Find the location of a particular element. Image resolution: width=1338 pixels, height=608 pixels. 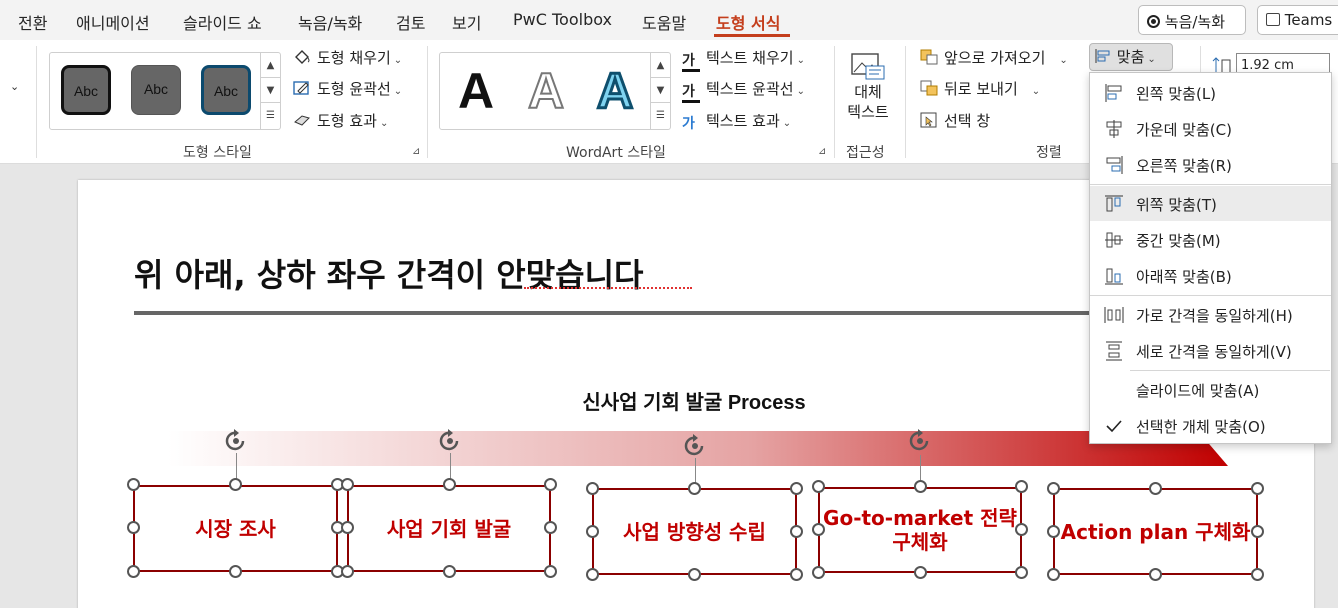

menu-item-align-center: 가운데 맞춤(C) is located at coordinates (1210, 128).